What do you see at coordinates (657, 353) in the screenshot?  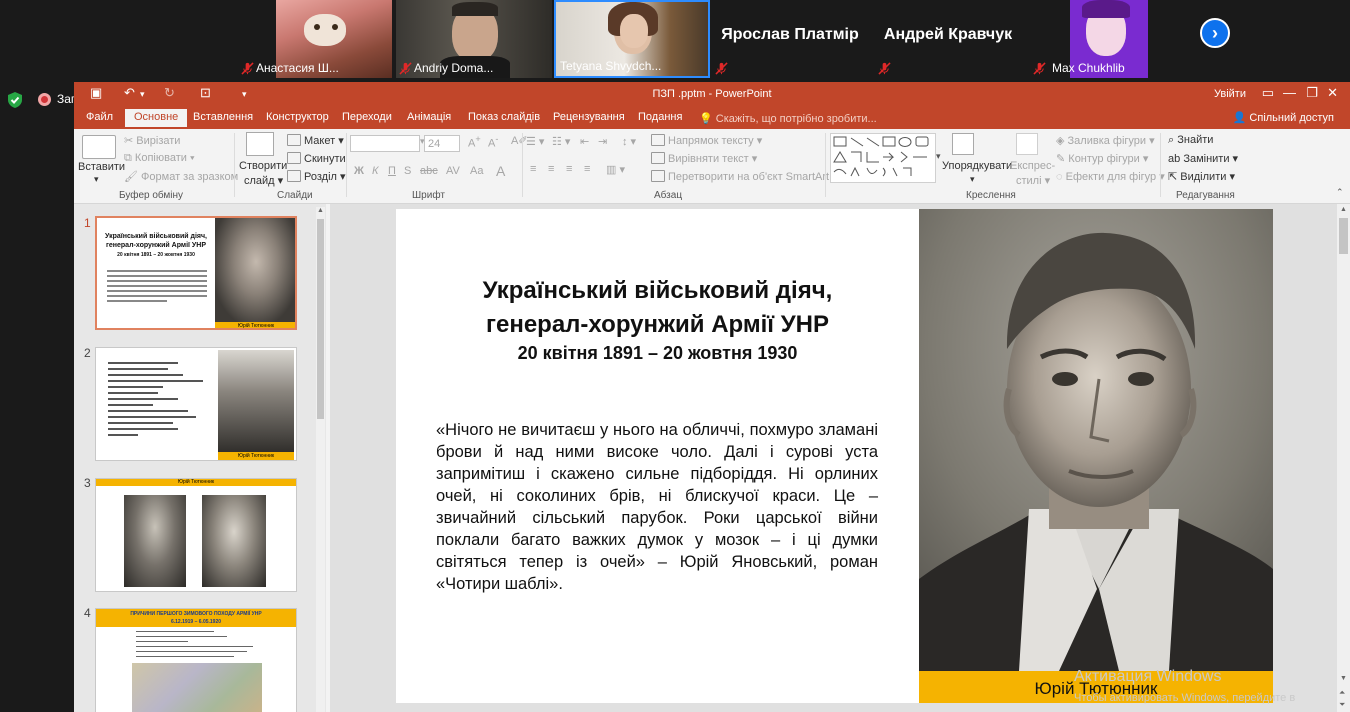 I see `slide-dates: 20 квітня 1891 – 20 жовтня 1930` at bounding box center [657, 353].